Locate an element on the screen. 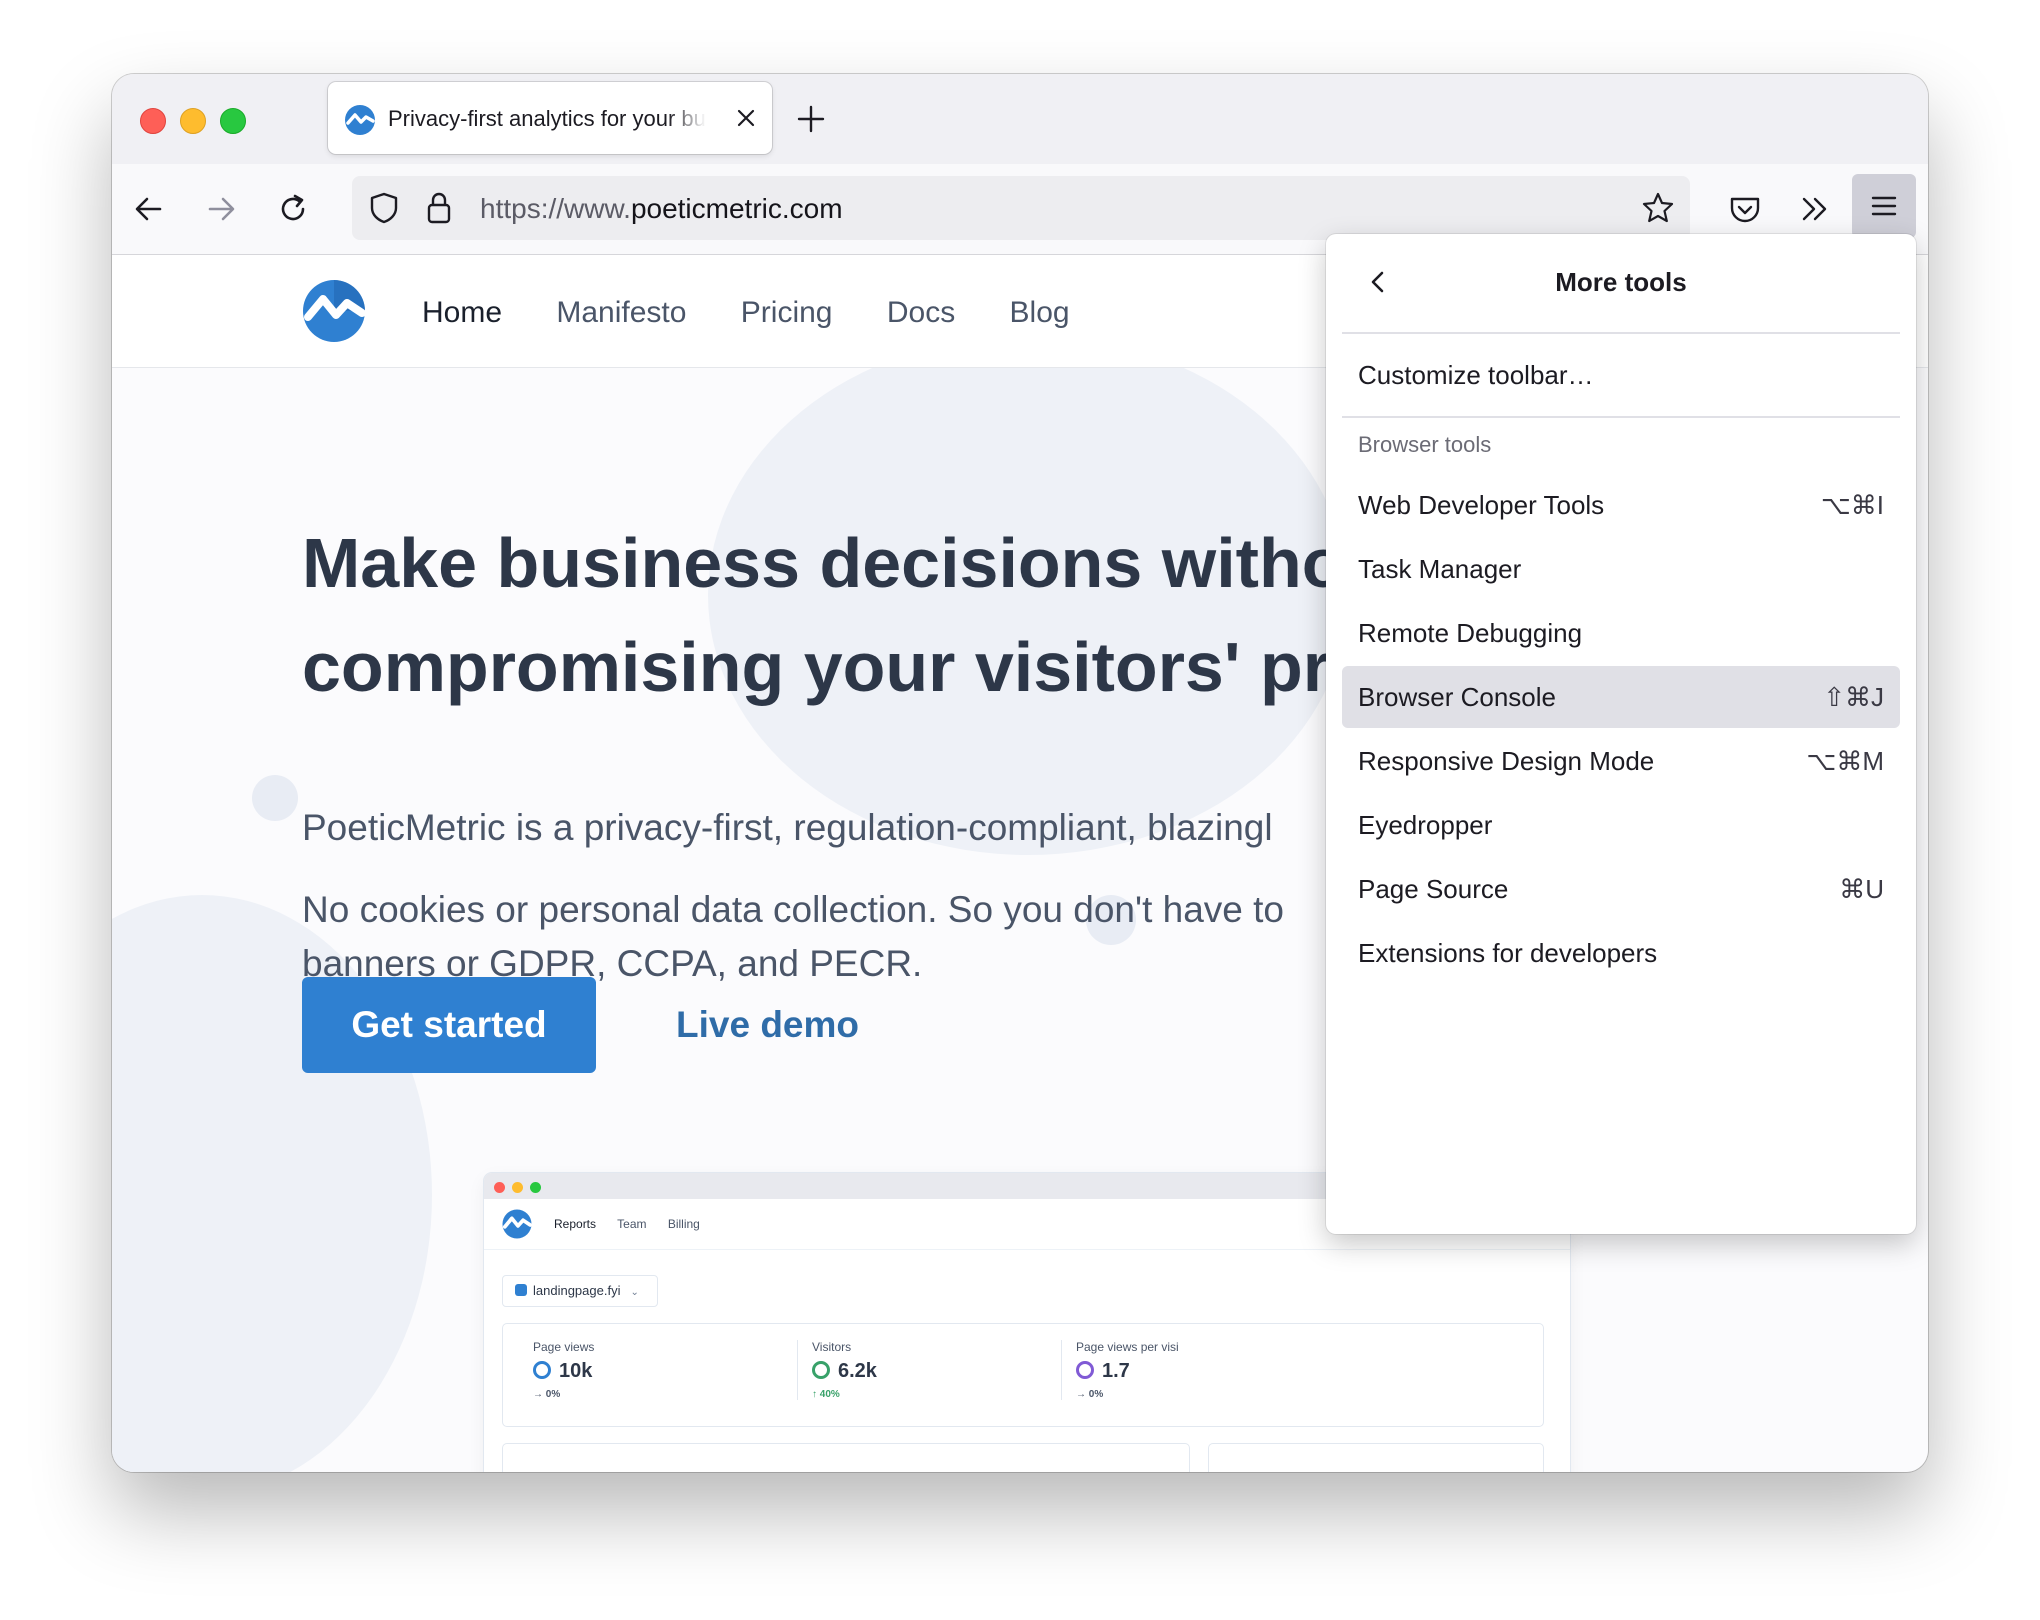  mockup-site-name: landingpage.fyi is located at coordinates (577, 1290).